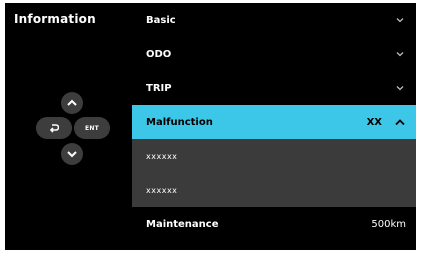  What do you see at coordinates (159, 54) in the screenshot?
I see `menu-item-label: ODO` at bounding box center [159, 54].